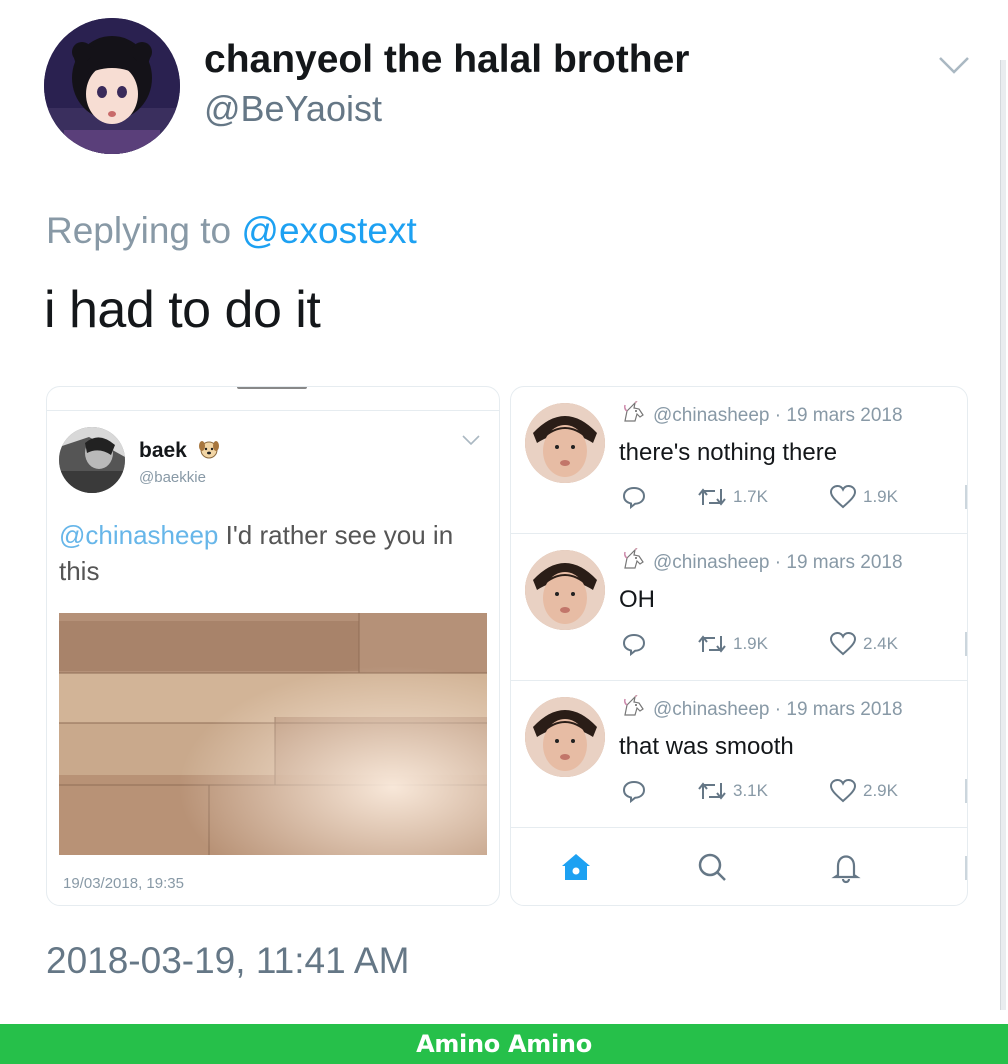 The width and height of the screenshot is (1008, 1064). Describe the element at coordinates (739, 866) in the screenshot. I see `screenshot-nav-bar` at that location.